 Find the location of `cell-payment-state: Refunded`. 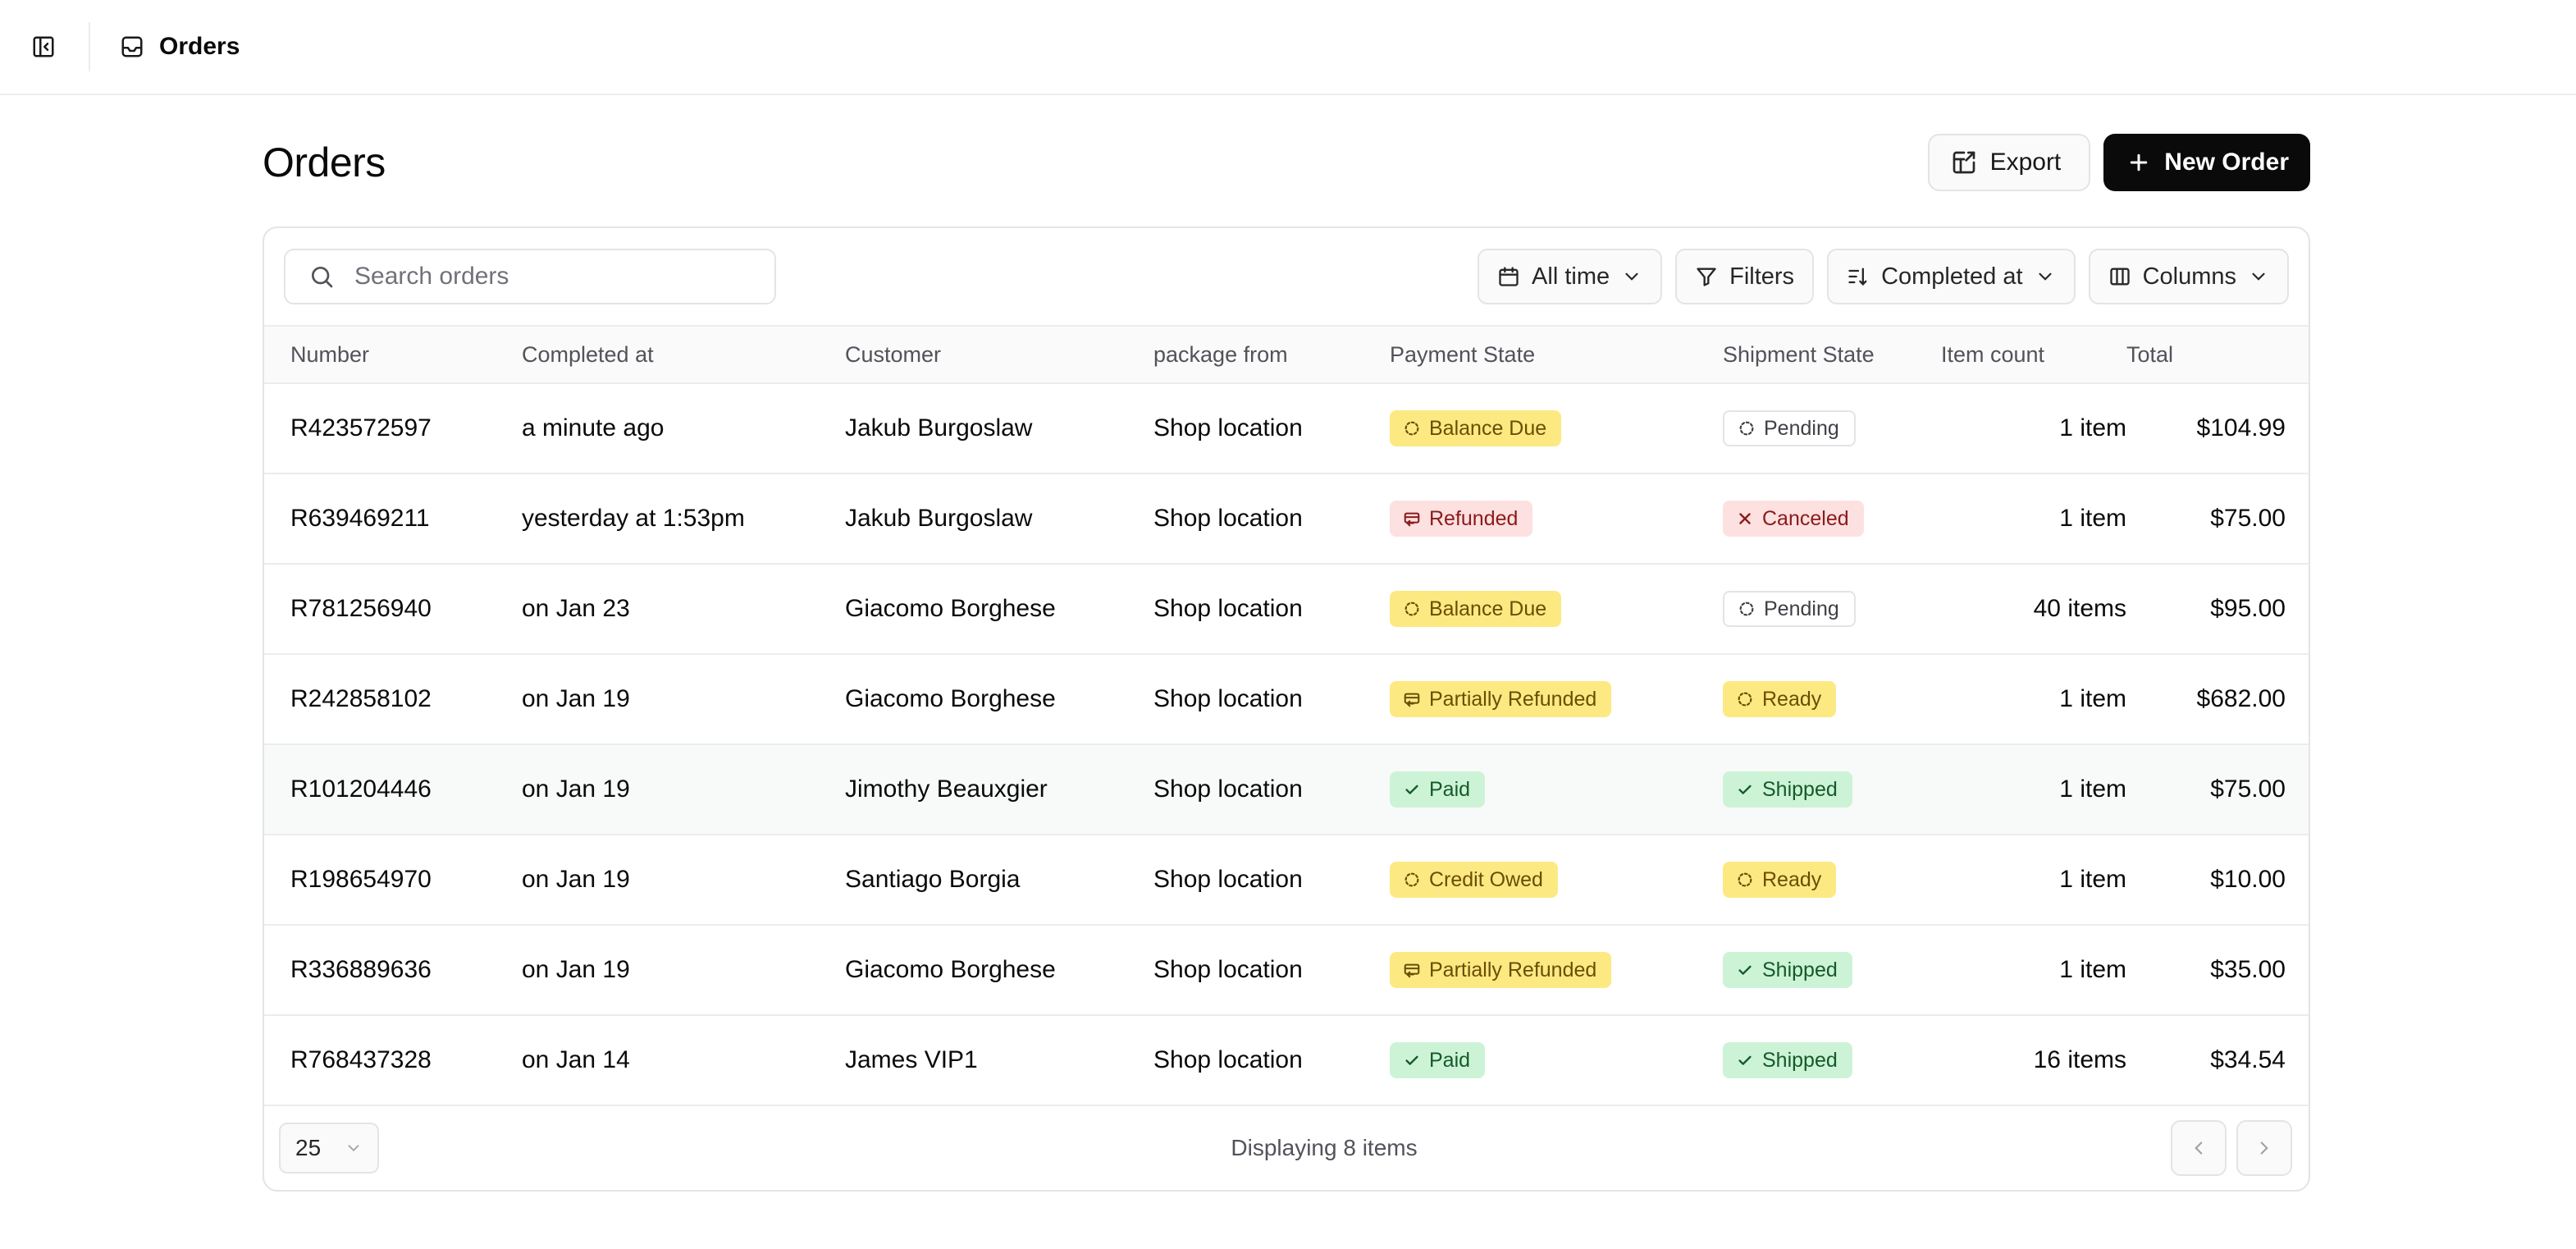

cell-payment-state: Refunded is located at coordinates (1530, 519).